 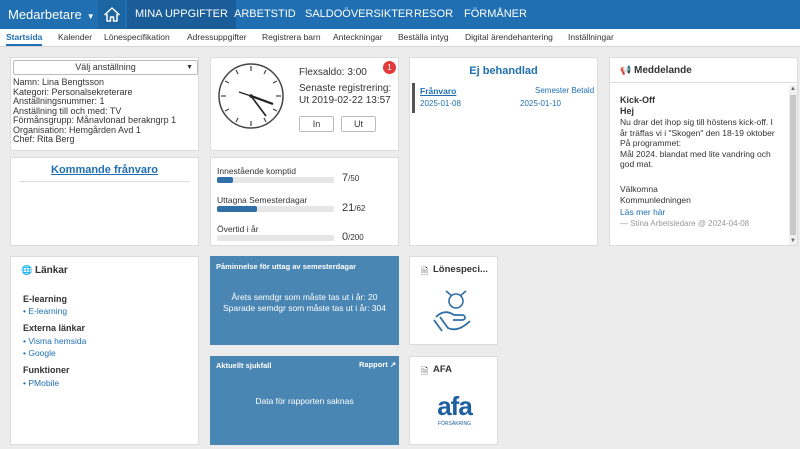 What do you see at coordinates (637, 164) in the screenshot?
I see `message-line-5: god mat.` at bounding box center [637, 164].